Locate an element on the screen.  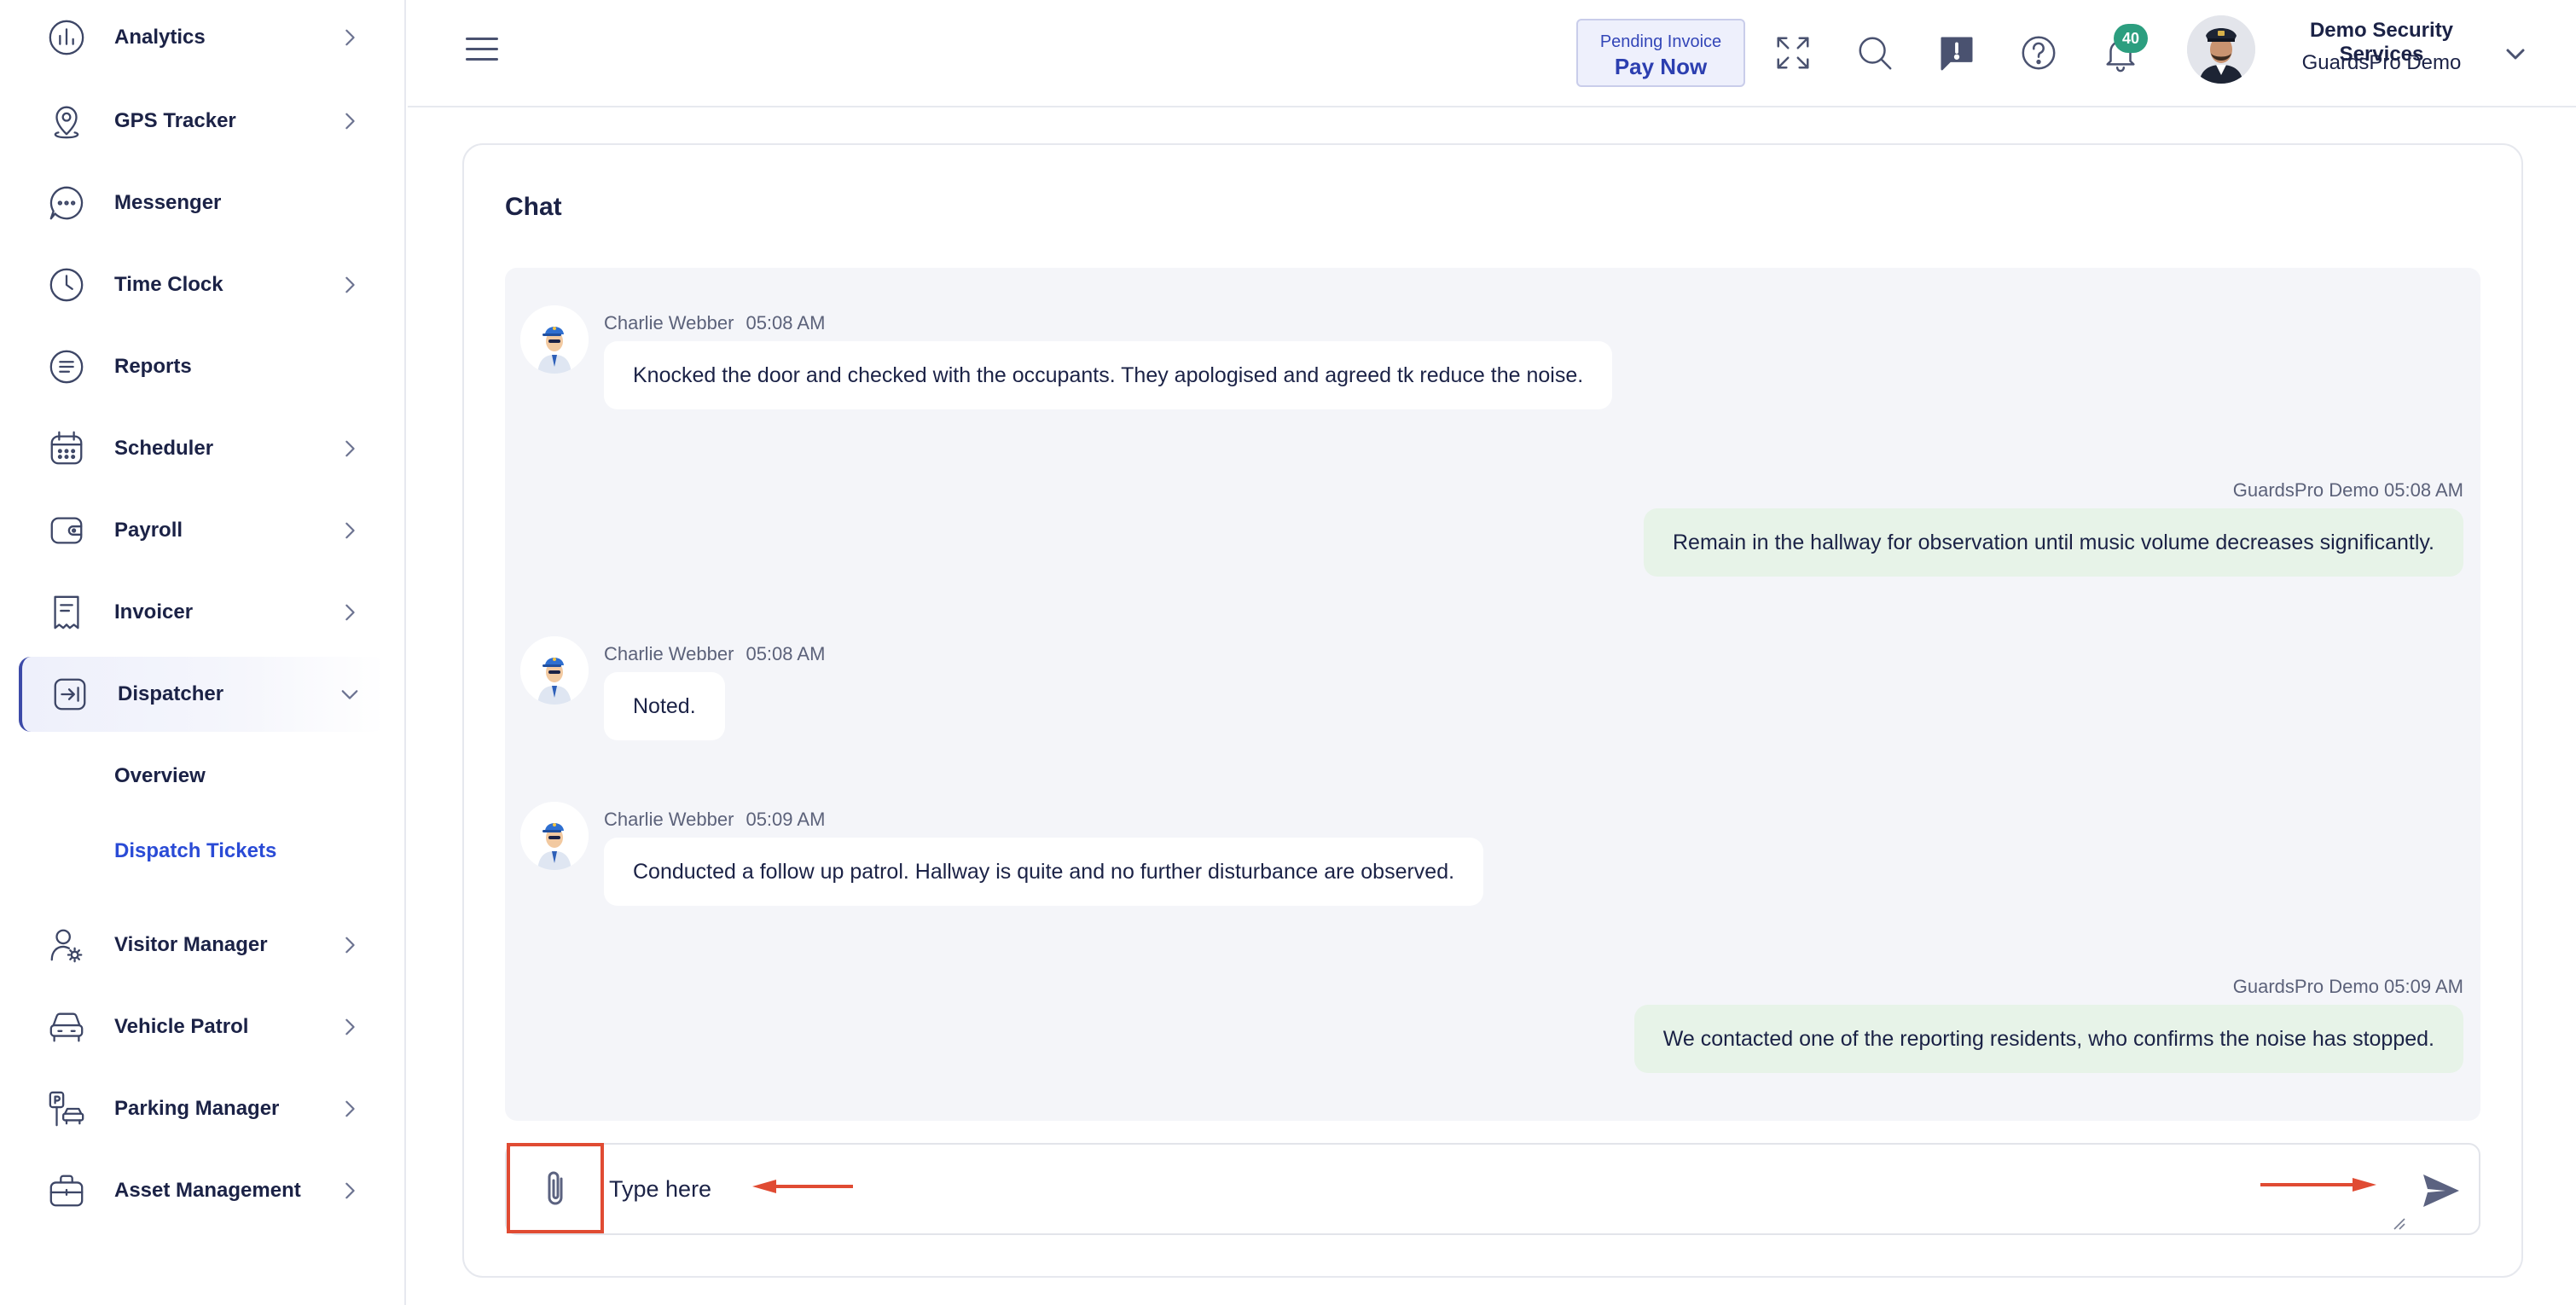
sidebar-item-label: Visitor Manager is located at coordinates (191, 944).